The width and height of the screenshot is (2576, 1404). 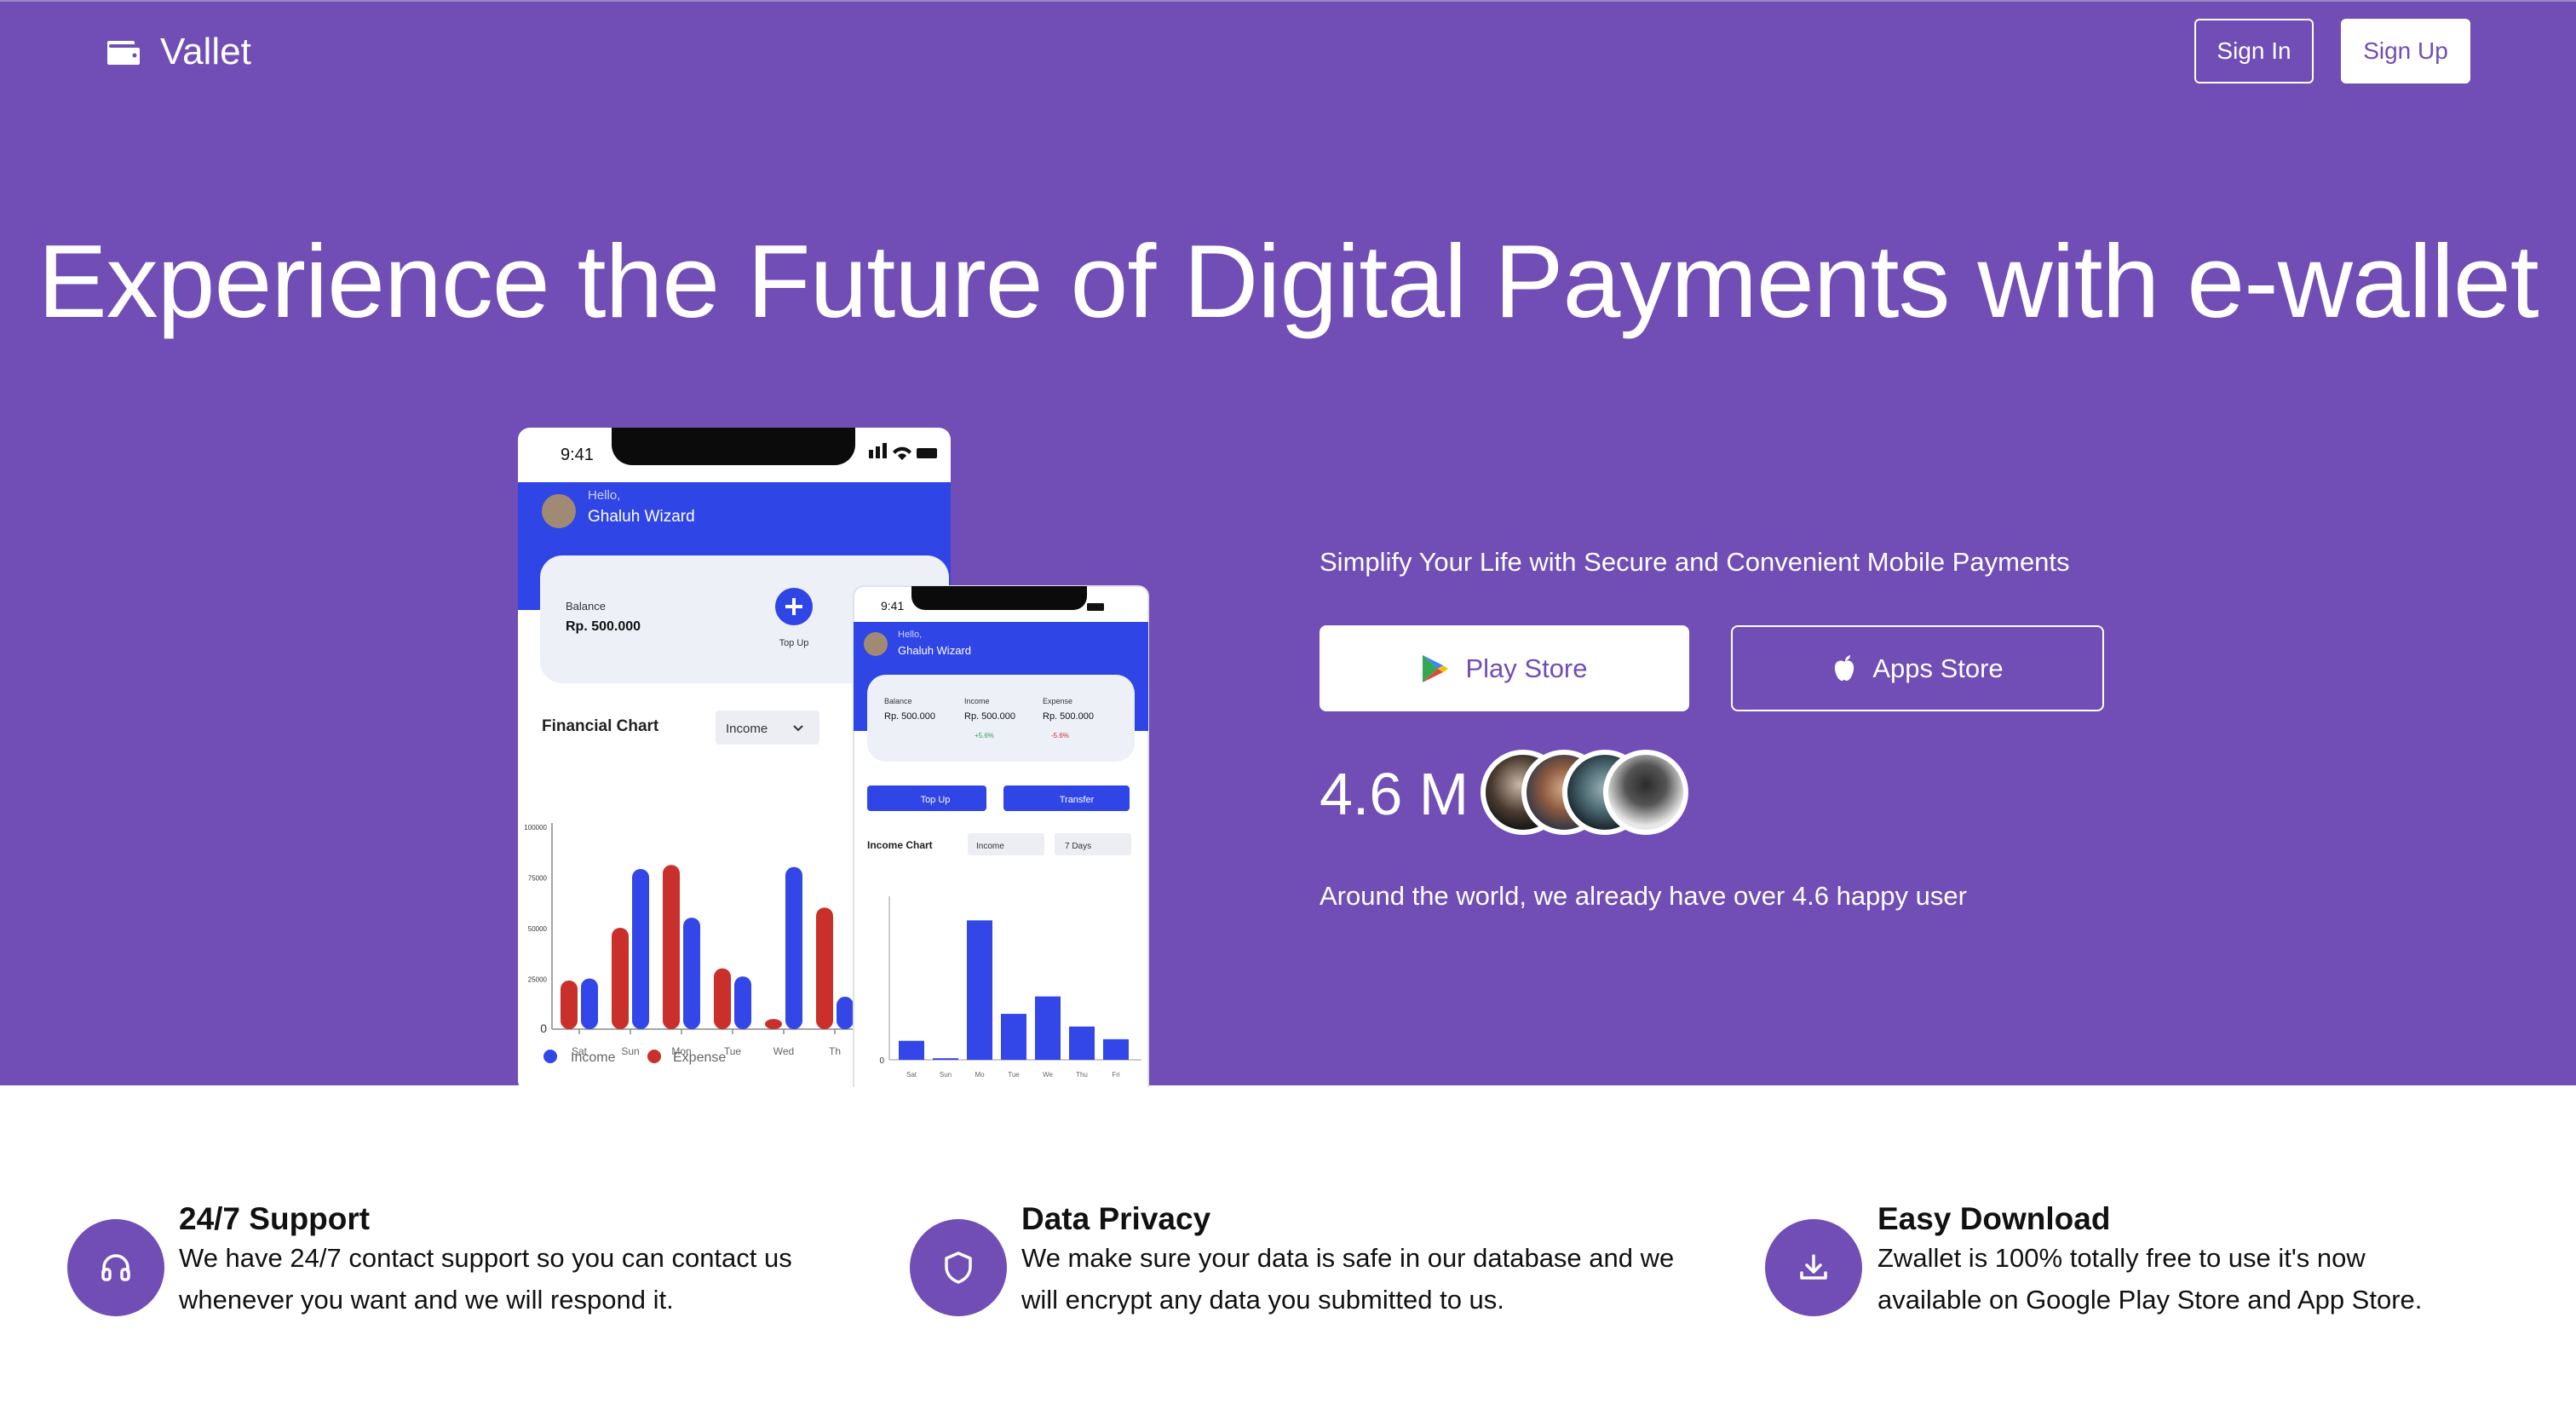 I want to click on play-store-label: Play Store, so click(x=1527, y=668).